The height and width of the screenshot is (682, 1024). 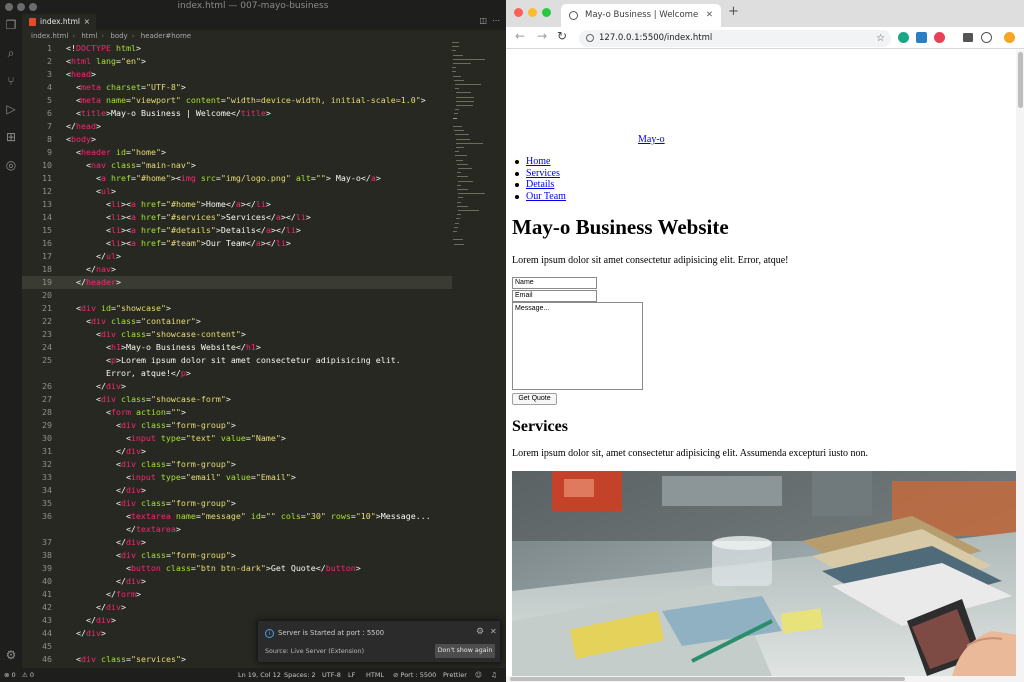 What do you see at coordinates (480, 632) in the screenshot?
I see `notification-settings-icon: ⚙` at bounding box center [480, 632].